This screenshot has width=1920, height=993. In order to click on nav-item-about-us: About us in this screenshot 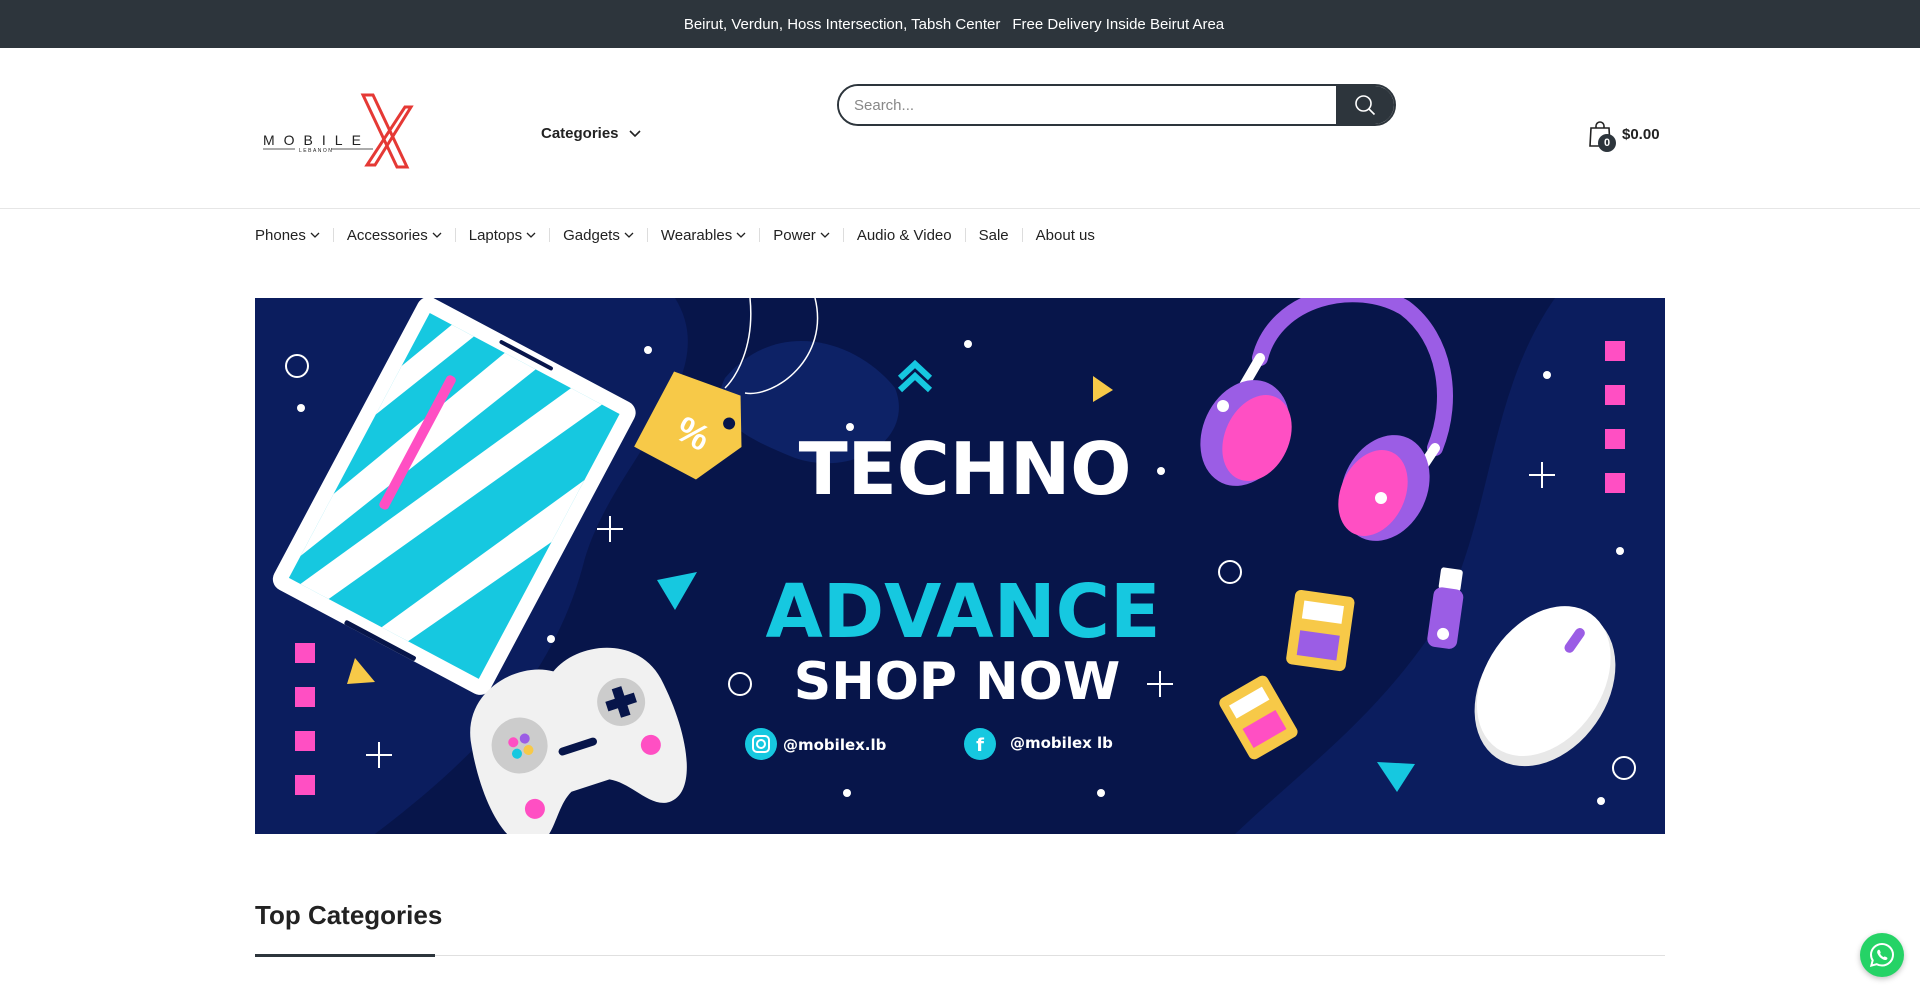, I will do `click(1065, 235)`.